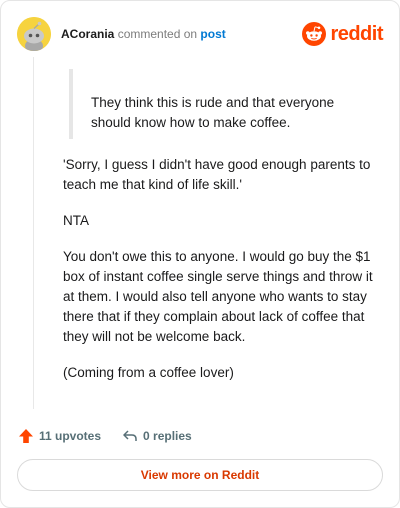  I want to click on upvote-arrow-icon, so click(26, 436).